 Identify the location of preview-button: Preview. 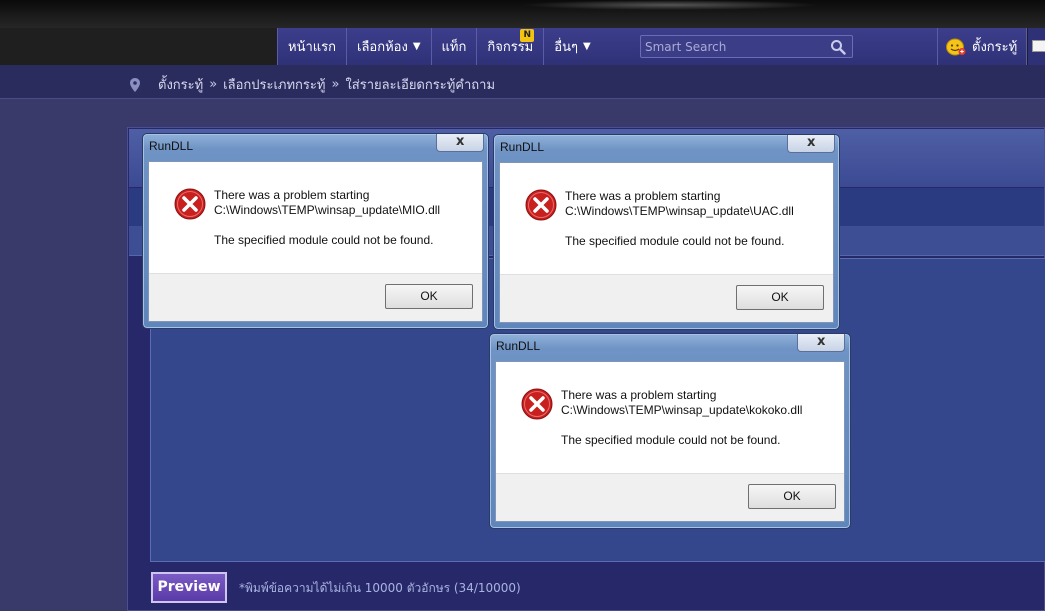
(189, 587).